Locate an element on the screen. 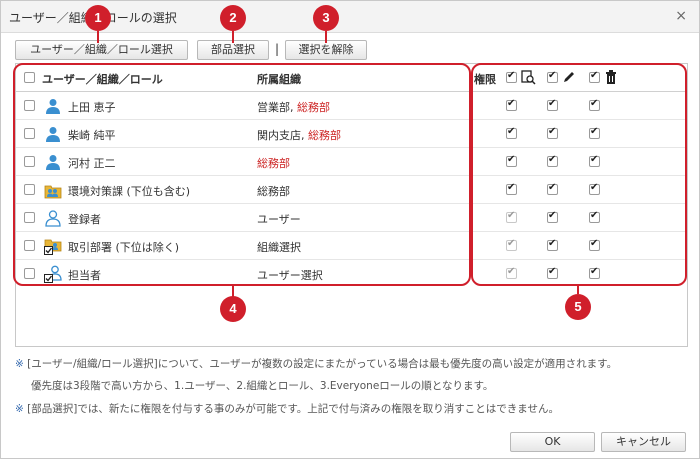 This screenshot has width=700, height=459. dept-select-button: 部品選択 is located at coordinates (233, 50).